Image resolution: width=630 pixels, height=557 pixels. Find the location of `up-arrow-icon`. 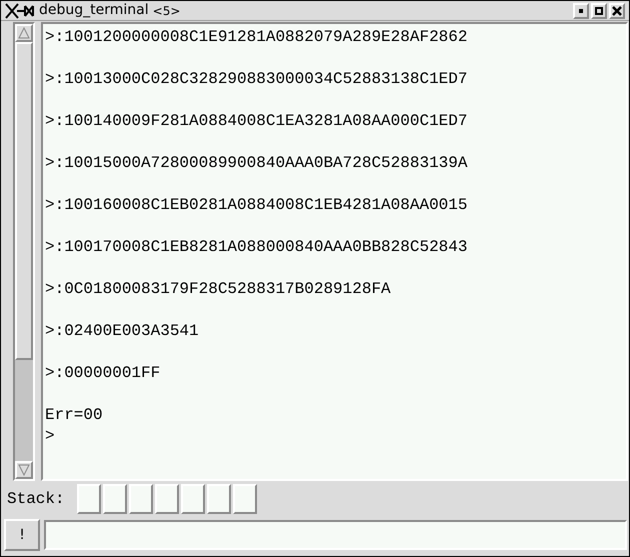

up-arrow-icon is located at coordinates (24, 33).